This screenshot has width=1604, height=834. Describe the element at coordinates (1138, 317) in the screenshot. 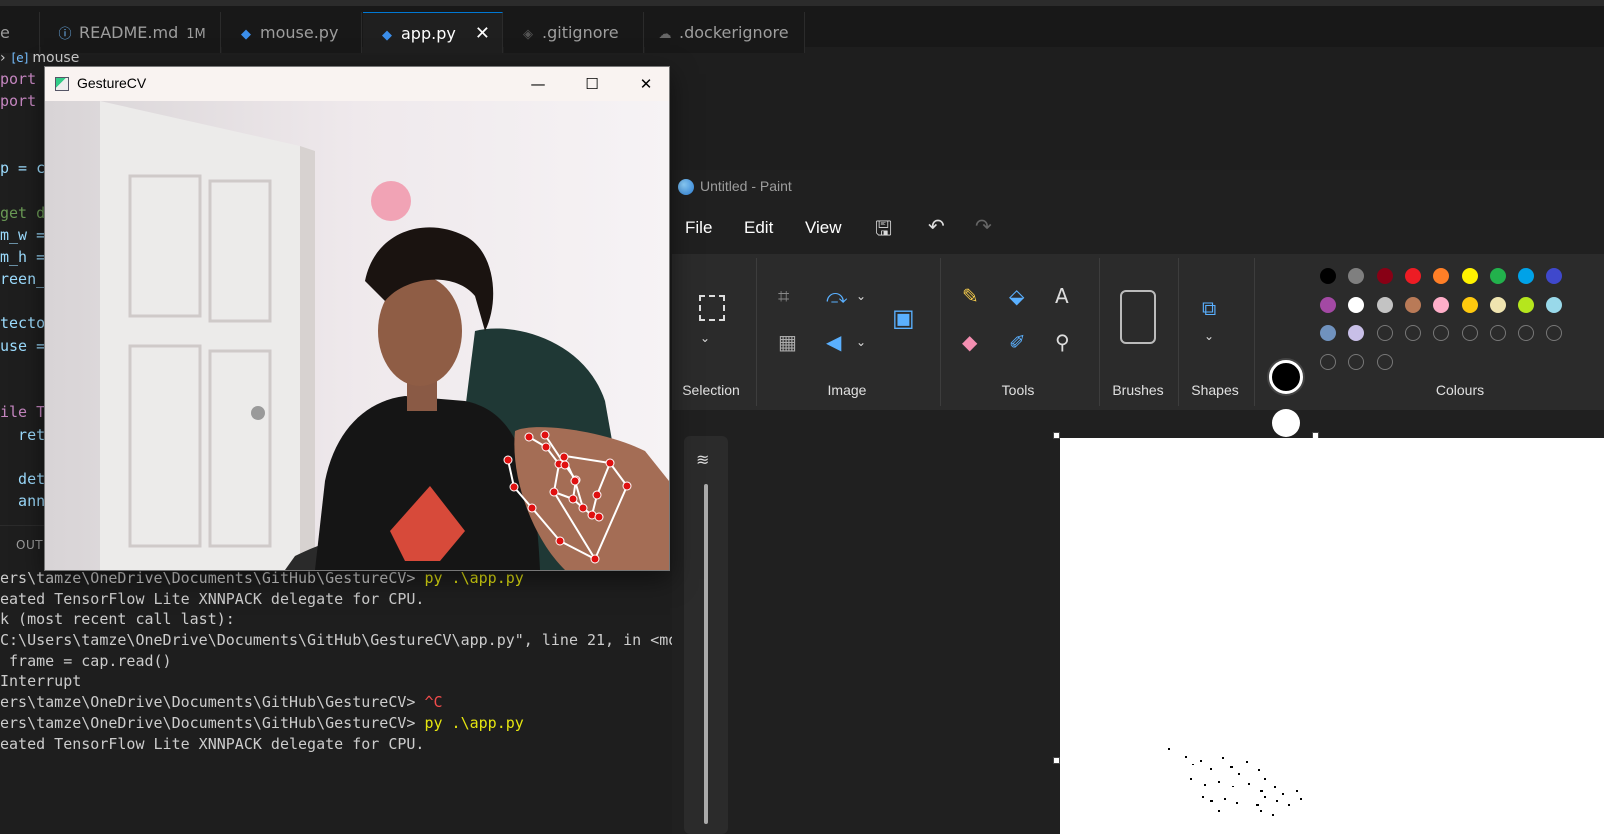

I see `brush-icon` at that location.